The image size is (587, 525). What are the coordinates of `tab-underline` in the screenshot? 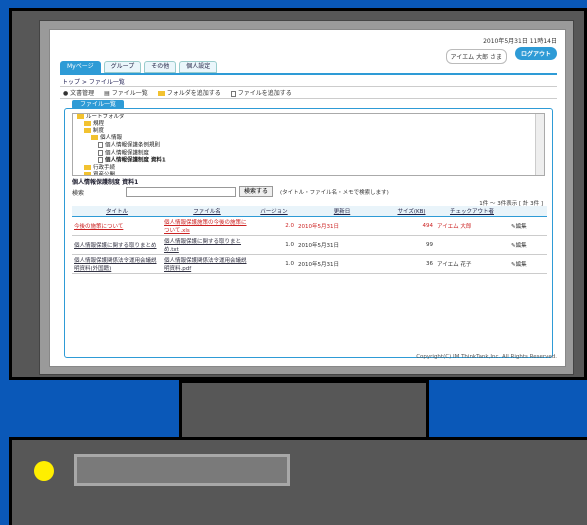 It's located at (308, 74).